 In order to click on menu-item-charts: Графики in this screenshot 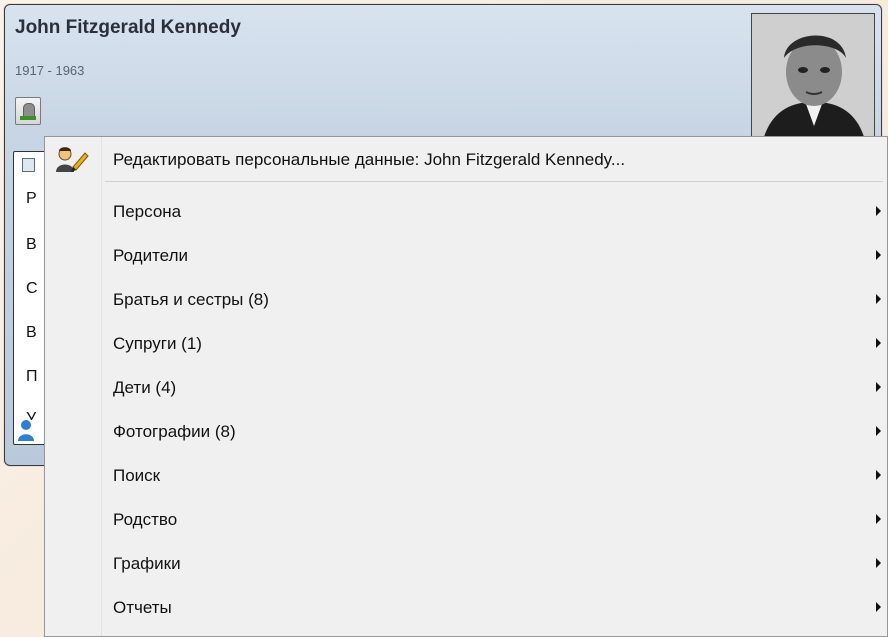, I will do `click(466, 563)`.